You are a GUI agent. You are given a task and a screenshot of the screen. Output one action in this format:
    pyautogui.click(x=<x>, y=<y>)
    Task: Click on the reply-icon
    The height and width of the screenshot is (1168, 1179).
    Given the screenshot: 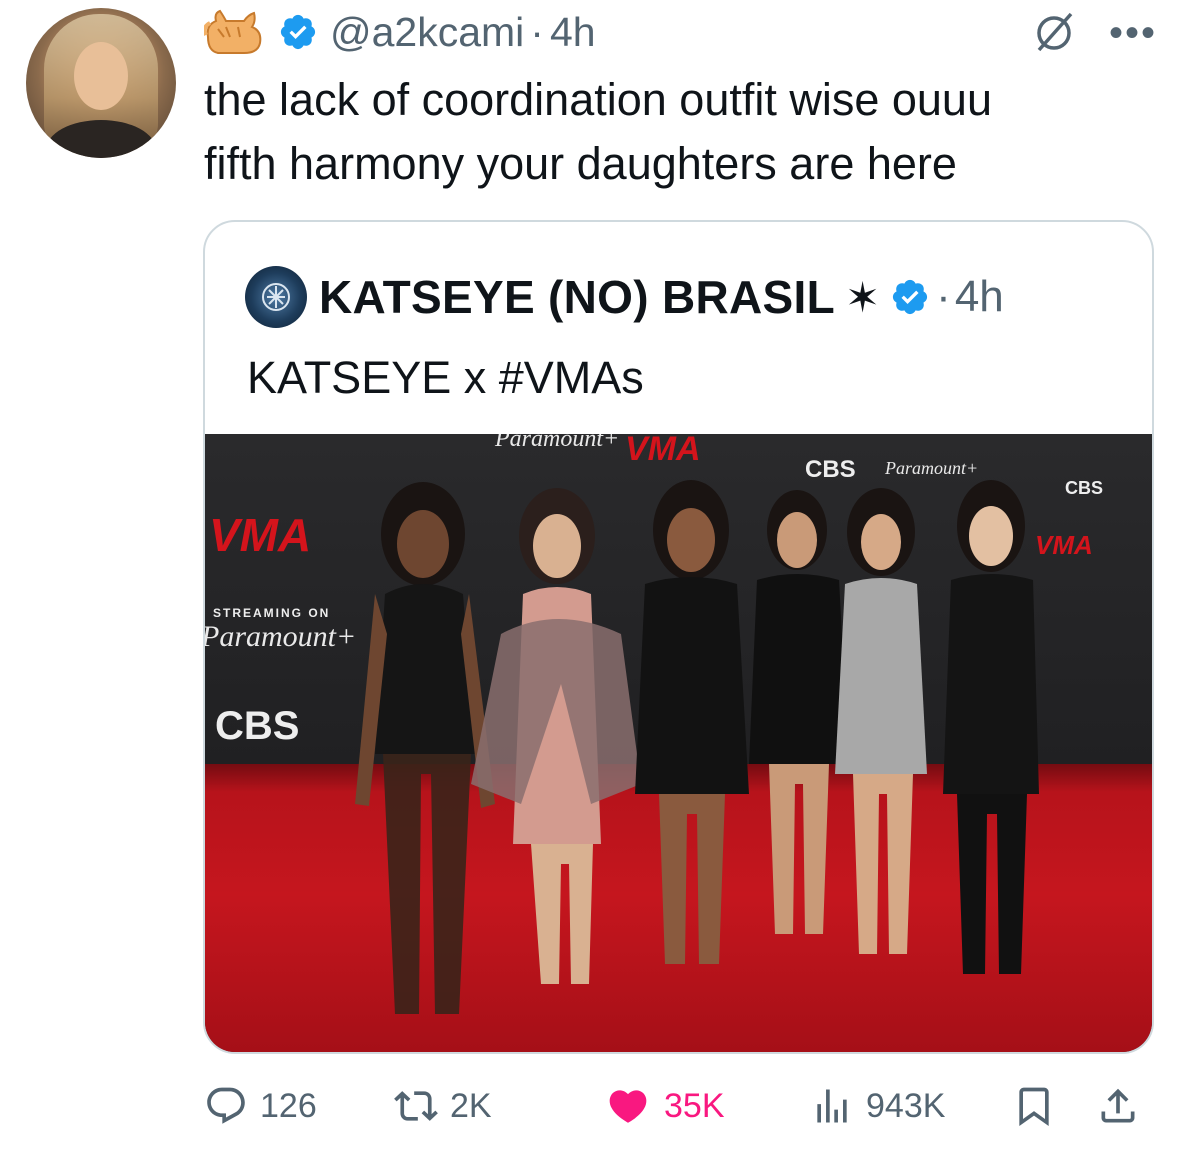 What is the action you would take?
    pyautogui.click(x=226, y=1105)
    